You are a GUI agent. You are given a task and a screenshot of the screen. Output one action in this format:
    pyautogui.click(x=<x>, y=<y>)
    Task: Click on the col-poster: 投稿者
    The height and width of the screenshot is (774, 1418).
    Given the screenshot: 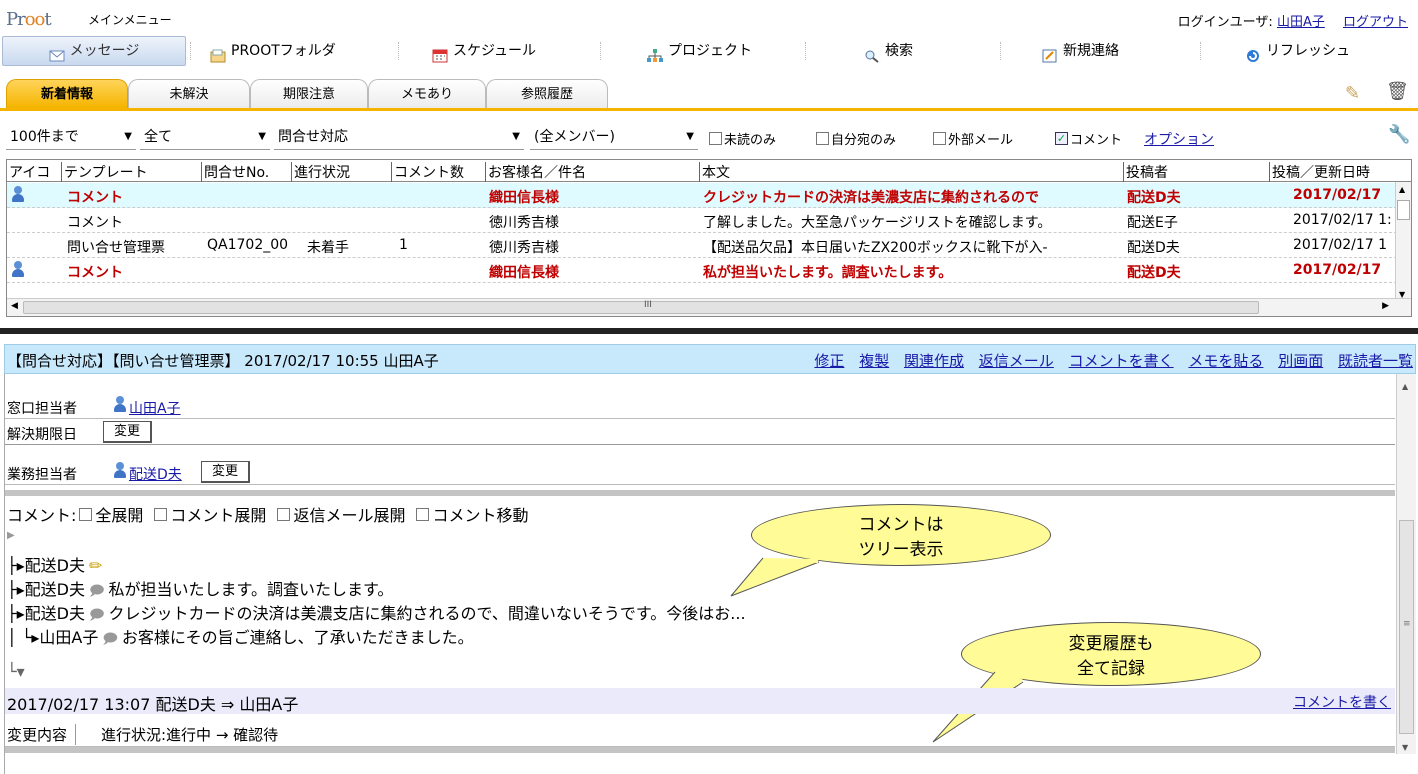 What is the action you would take?
    pyautogui.click(x=1196, y=172)
    